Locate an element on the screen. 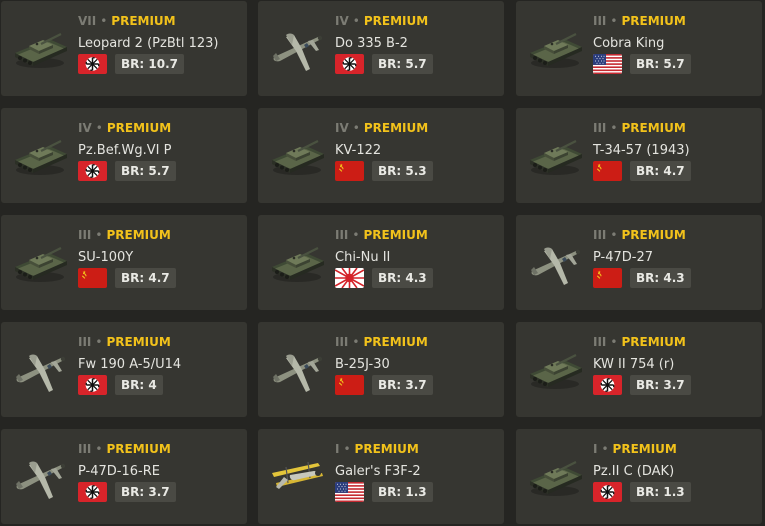  vehicle-rank: VII is located at coordinates (87, 21).